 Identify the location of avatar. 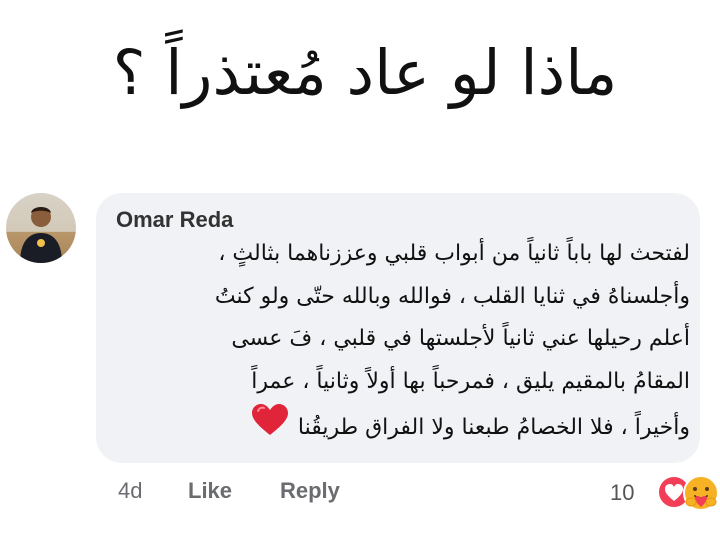
(41, 228).